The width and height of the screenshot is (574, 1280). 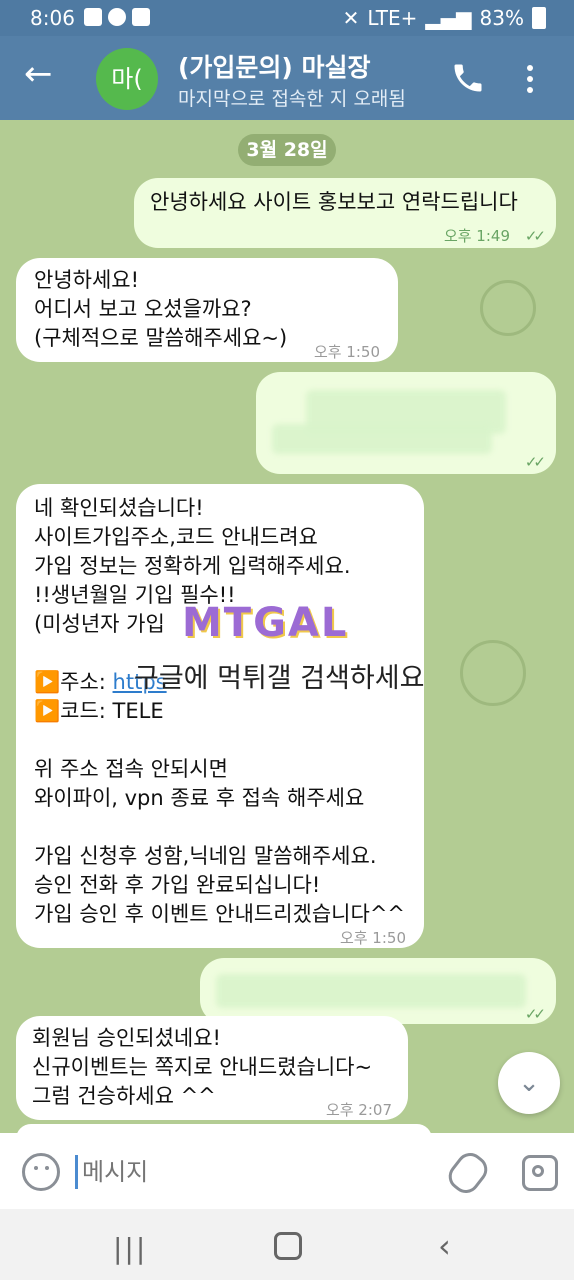 I want to click on message-text: 안녕하세요! 어디서 보고 오셨을까요? (구체적으로 말씀해주세요~), so click(x=161, y=309).